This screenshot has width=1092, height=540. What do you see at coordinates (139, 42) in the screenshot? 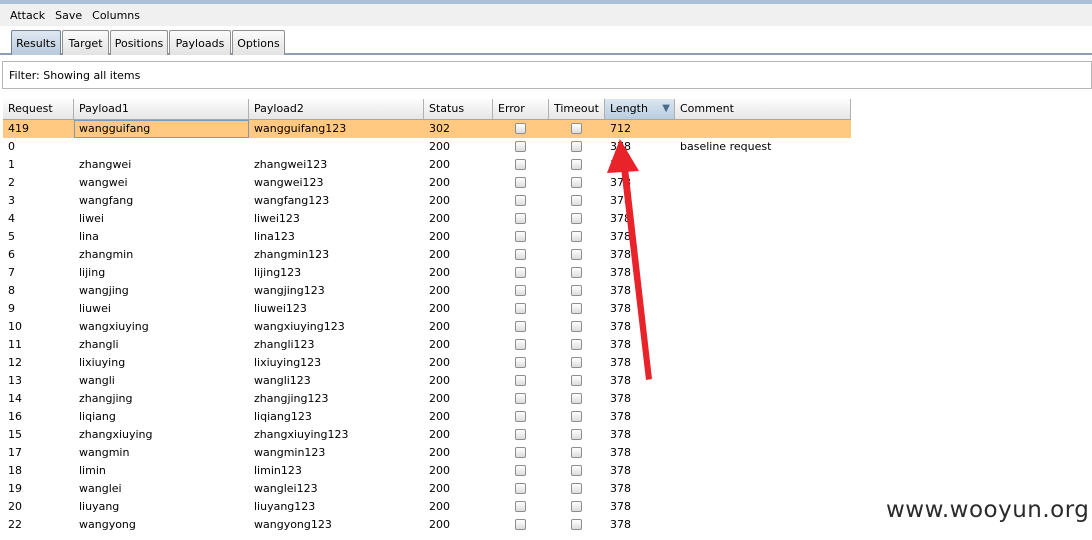
I see `tab-positions: Positions` at bounding box center [139, 42].